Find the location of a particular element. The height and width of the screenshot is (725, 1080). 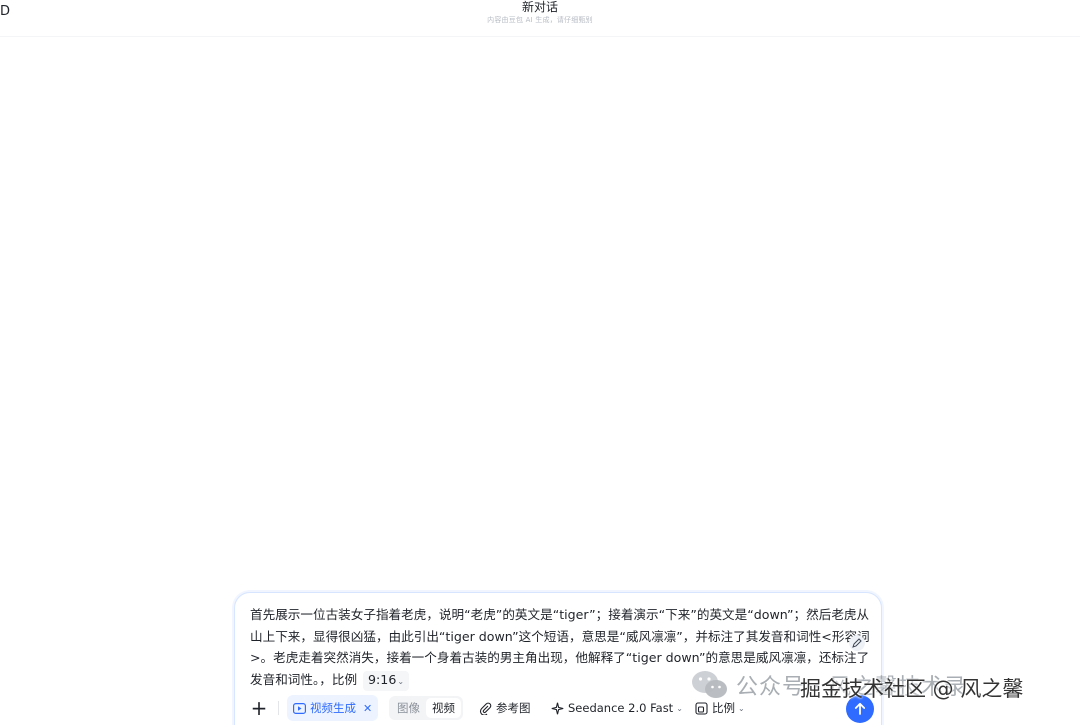

video-generation-label: 视频生成 is located at coordinates (333, 708).